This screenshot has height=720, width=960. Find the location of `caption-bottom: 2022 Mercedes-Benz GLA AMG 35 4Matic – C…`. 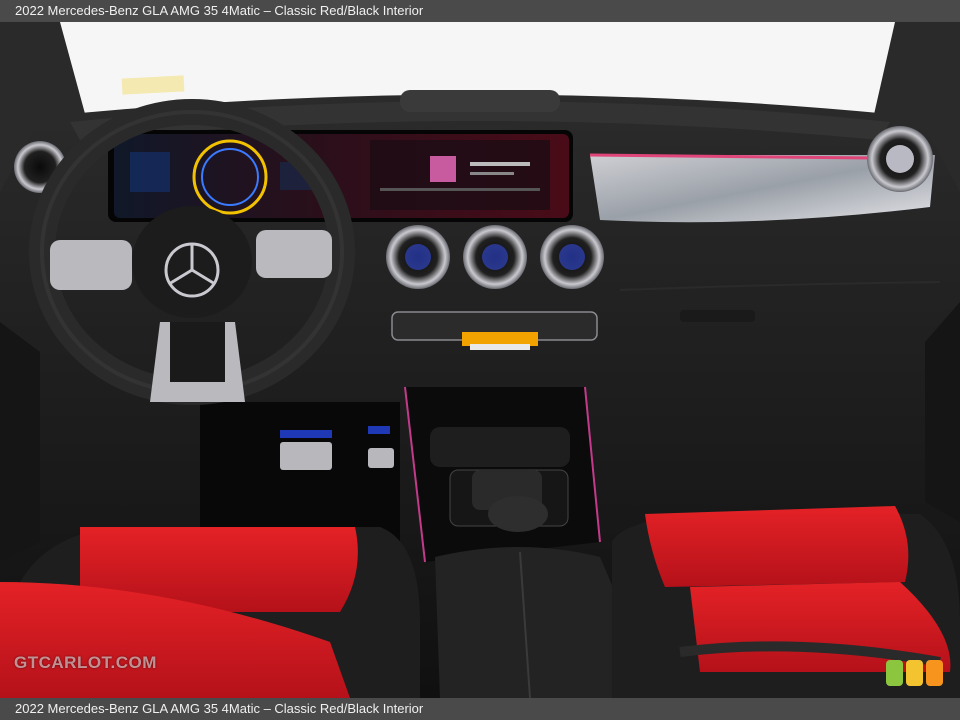

caption-bottom: 2022 Mercedes-Benz GLA AMG 35 4Matic – C… is located at coordinates (480, 709).